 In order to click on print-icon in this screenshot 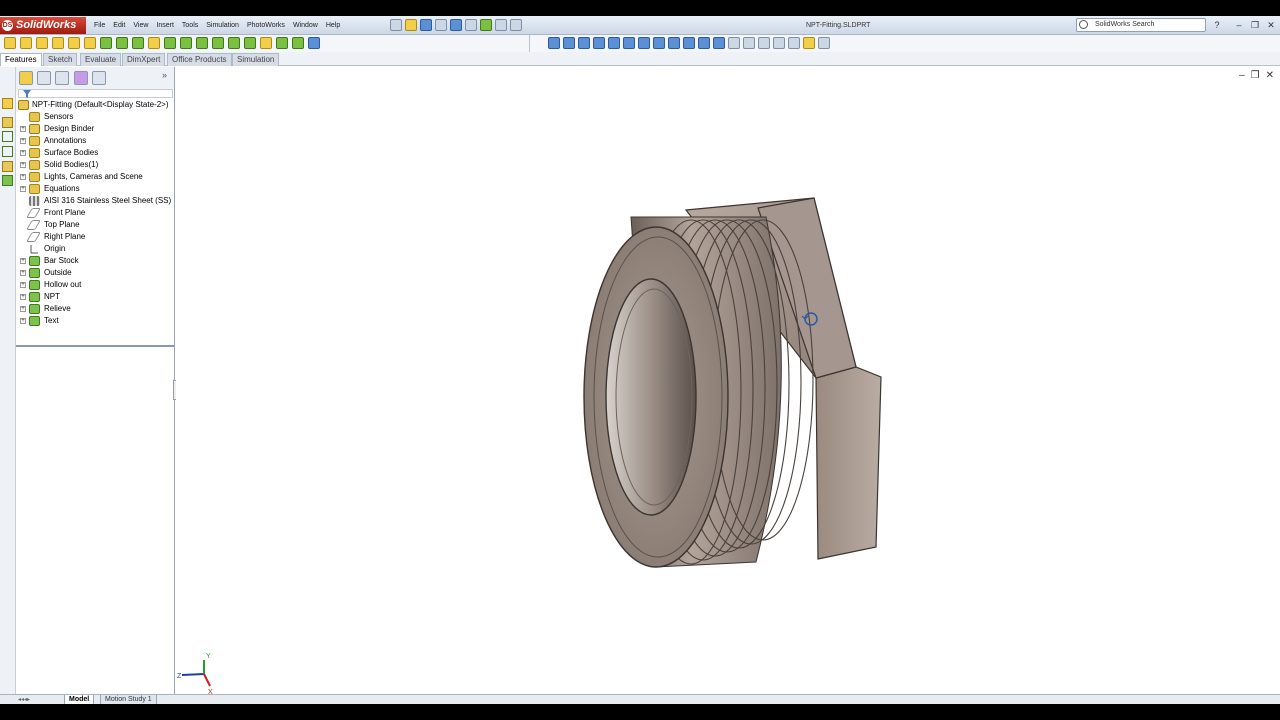, I will do `click(441, 25)`.